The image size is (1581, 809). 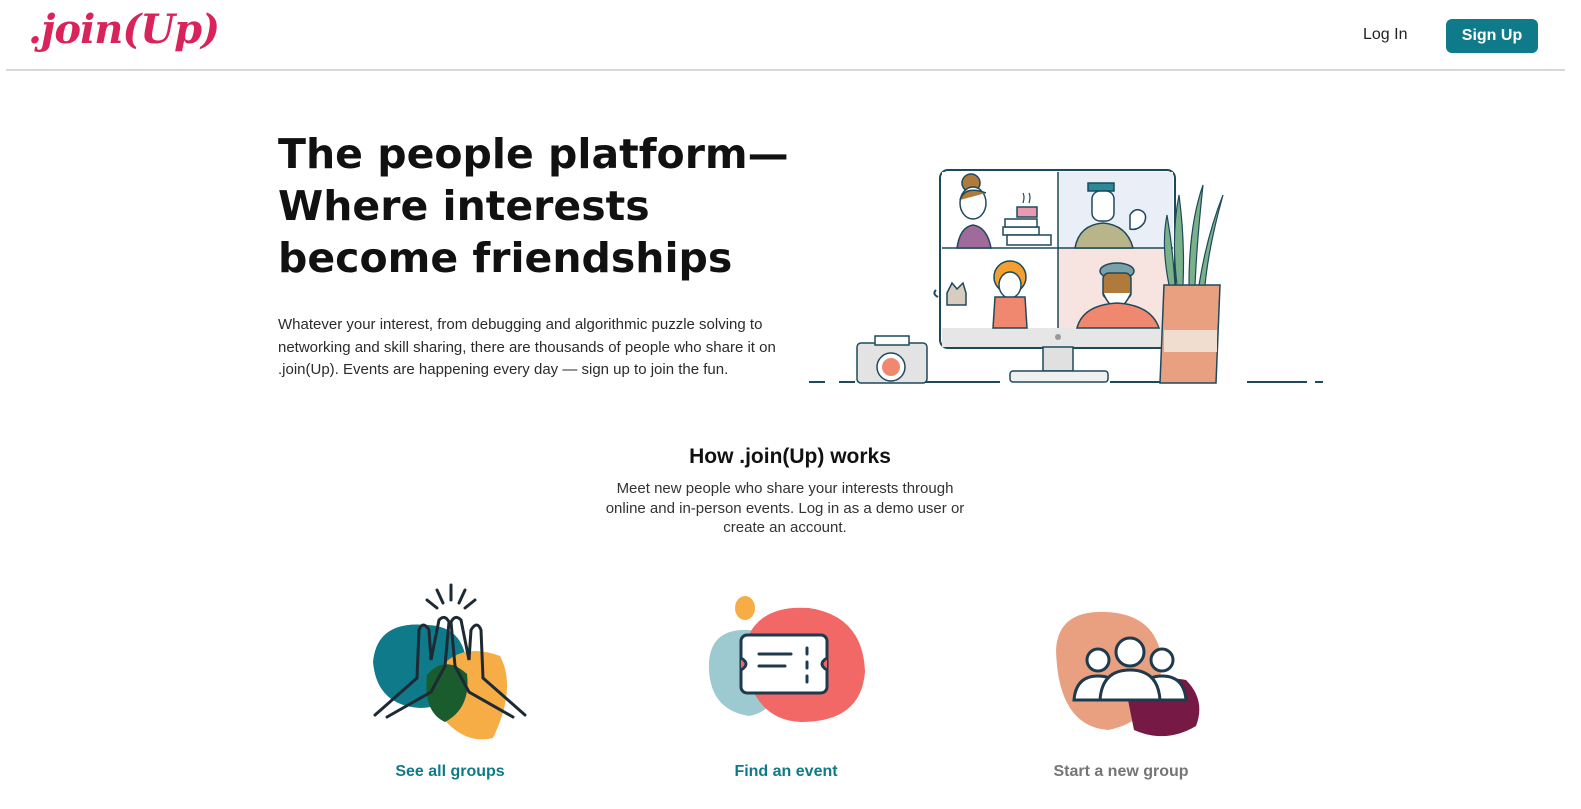 I want to click on find-event-card: Find an event, so click(x=786, y=694).